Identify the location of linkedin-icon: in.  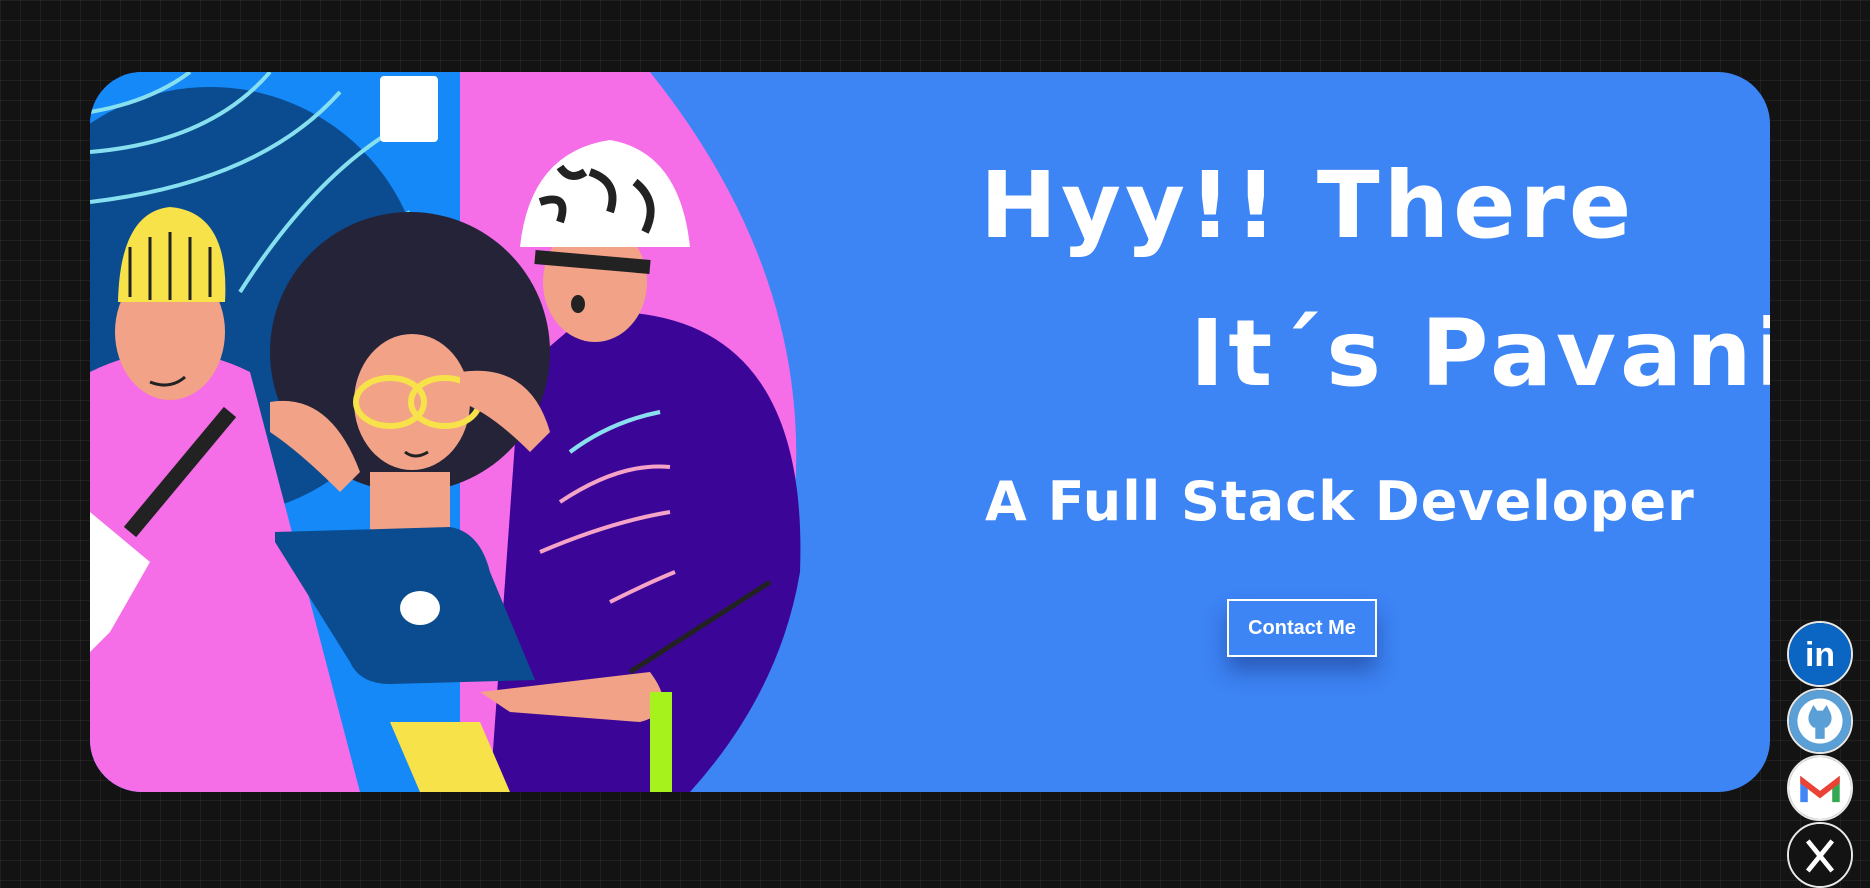
(1820, 654).